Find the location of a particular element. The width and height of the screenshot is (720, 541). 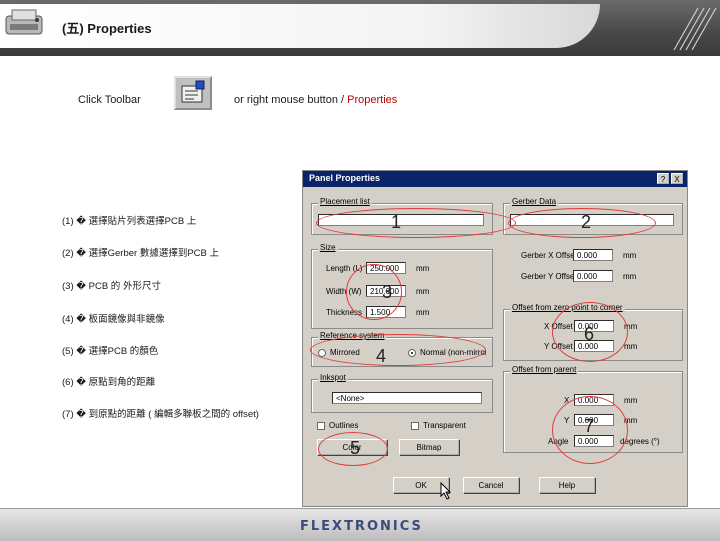

list-item-7: (7) � 到原點的距離 ( 編輯多聯板之間的 offset) is located at coordinates (160, 414).